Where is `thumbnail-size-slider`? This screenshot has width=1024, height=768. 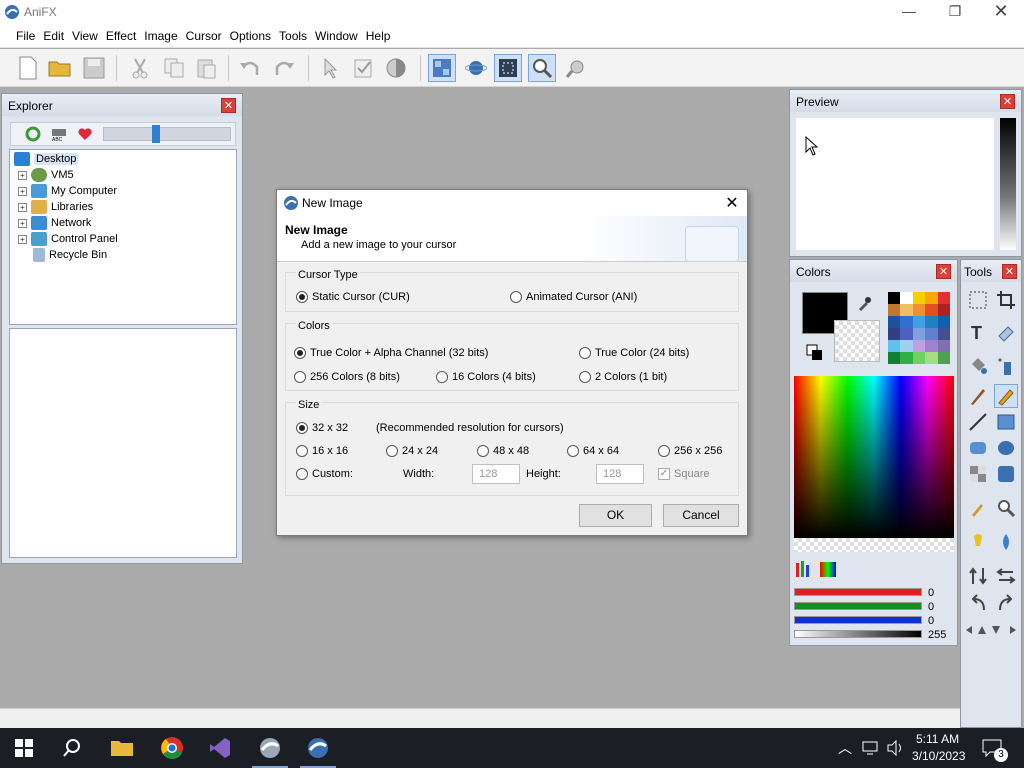
thumbnail-size-slider is located at coordinates (167, 134).